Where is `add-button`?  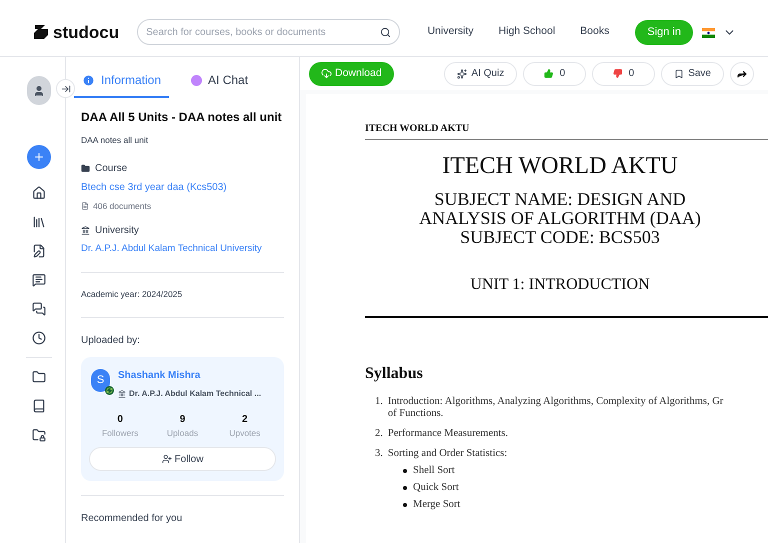 add-button is located at coordinates (38, 157).